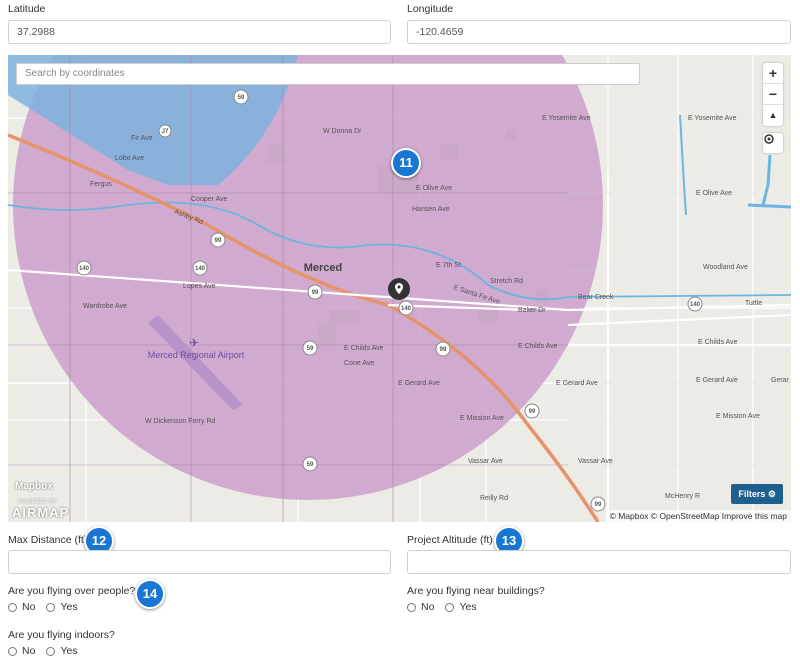 The image size is (800, 667). I want to click on altitude-input, so click(599, 562).